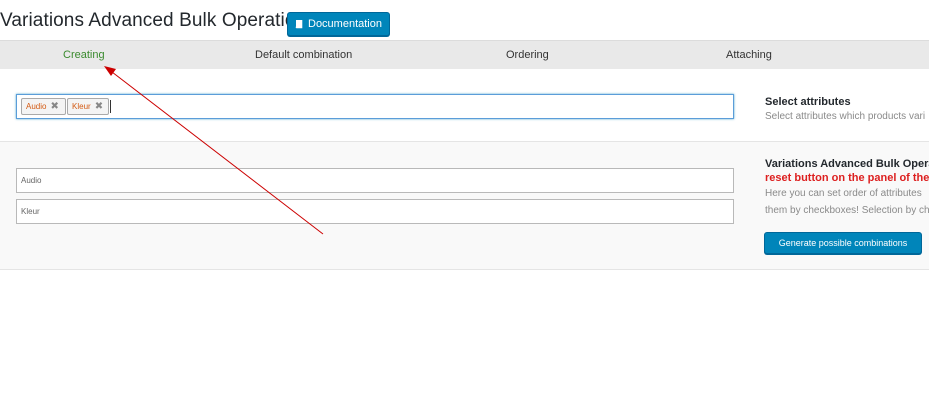  I want to click on documentation-button: Documentation, so click(338, 24).